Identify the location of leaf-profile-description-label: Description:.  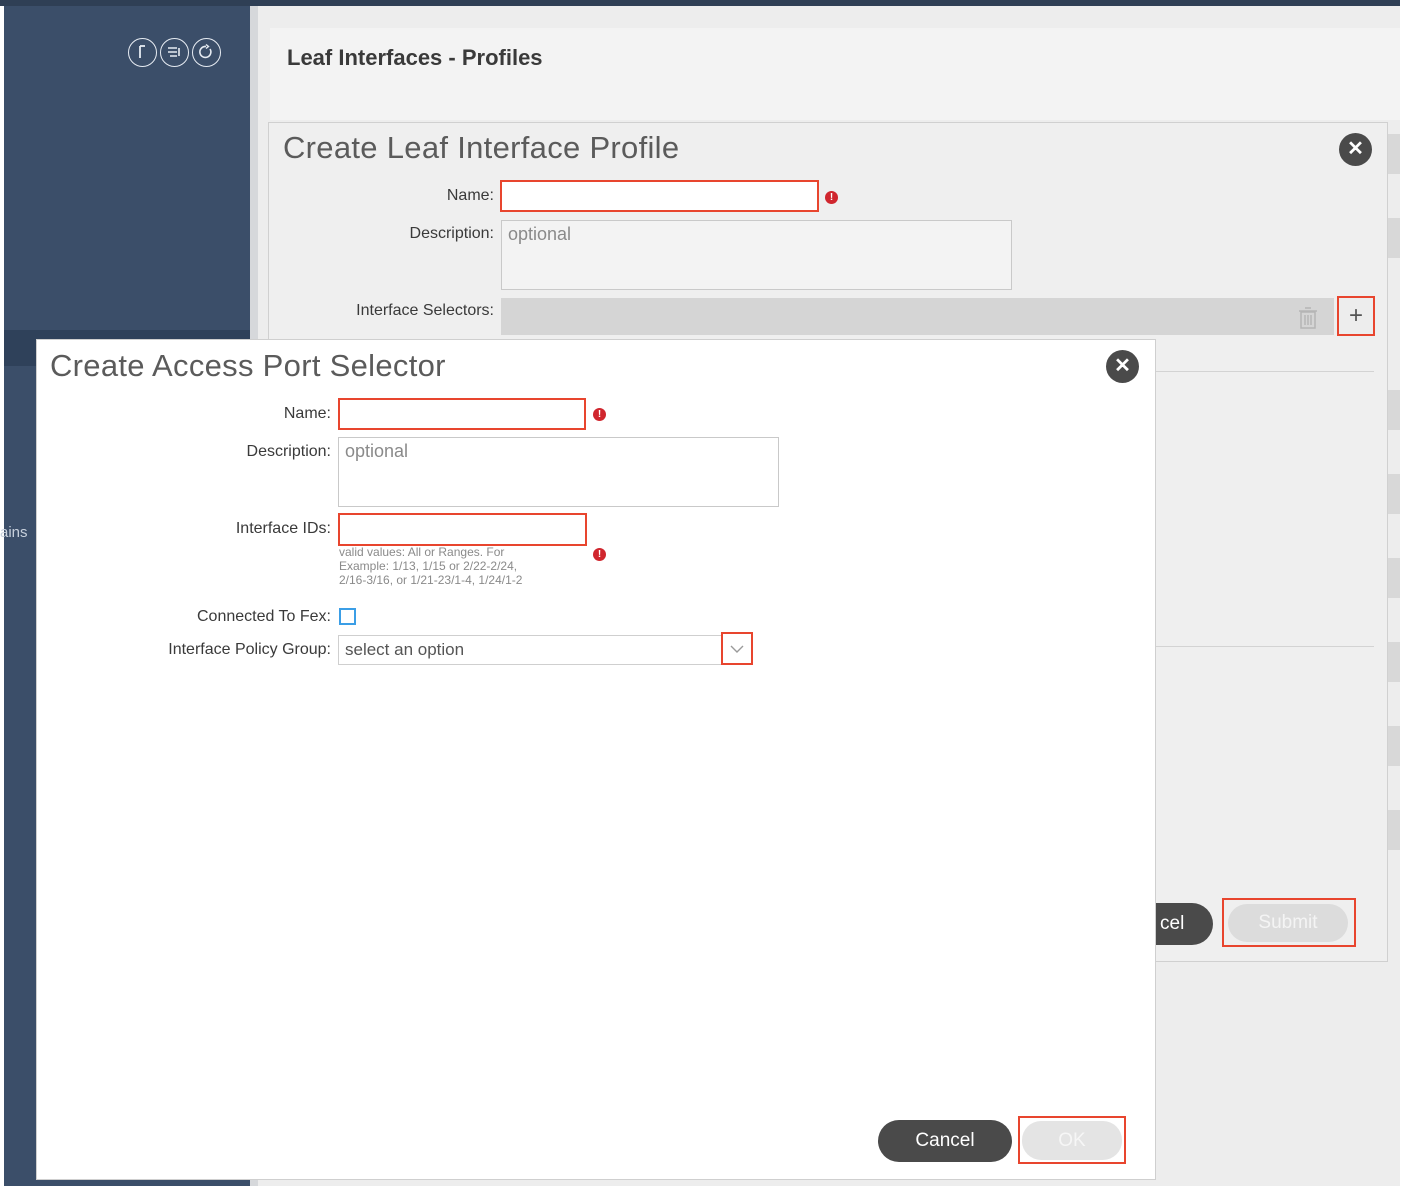
(451, 233).